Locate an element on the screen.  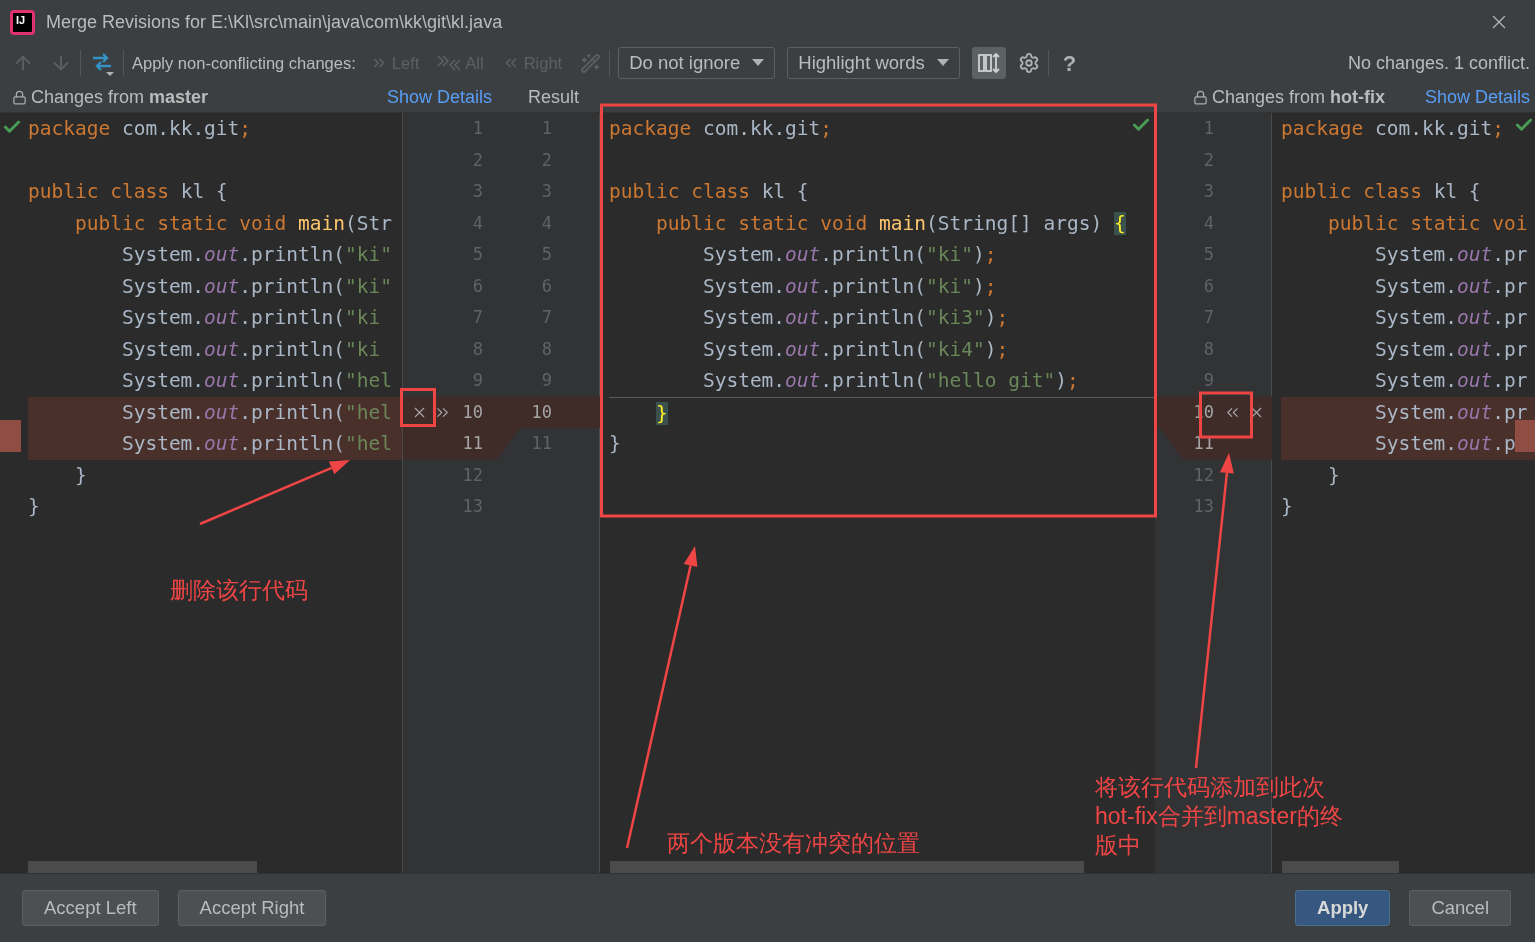
dialog-button: Apply is located at coordinates (1343, 908).